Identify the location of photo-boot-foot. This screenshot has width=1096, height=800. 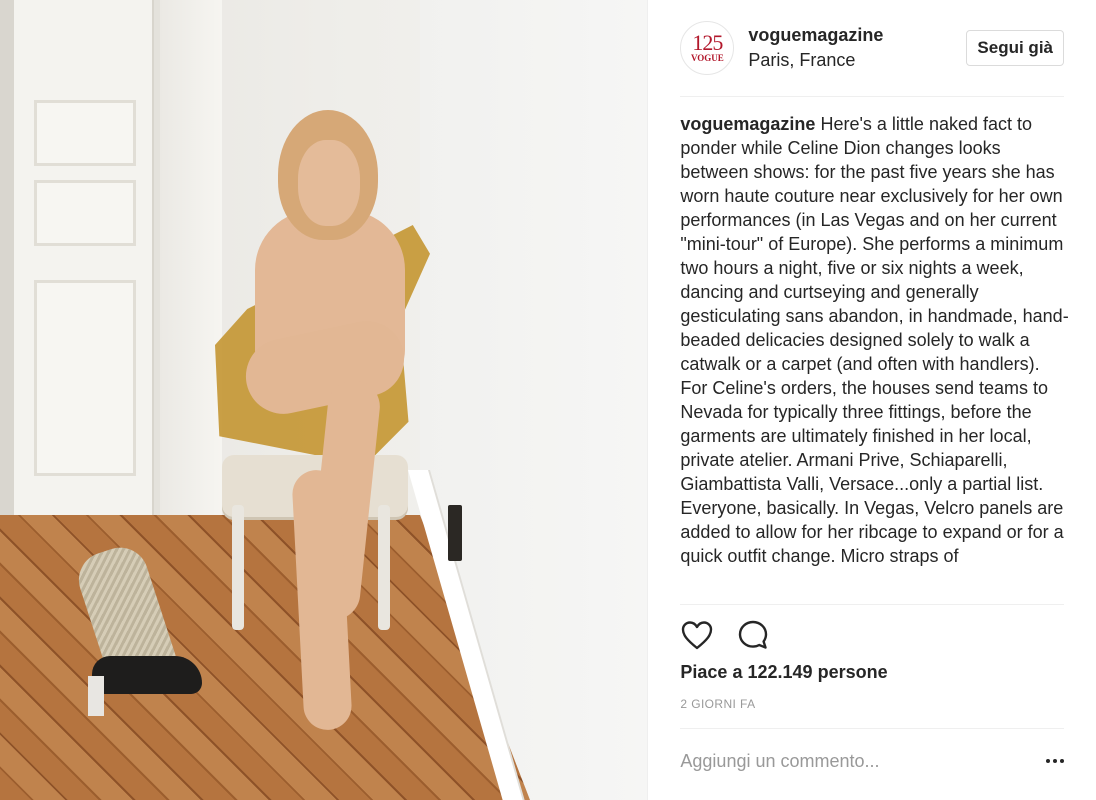
(147, 675).